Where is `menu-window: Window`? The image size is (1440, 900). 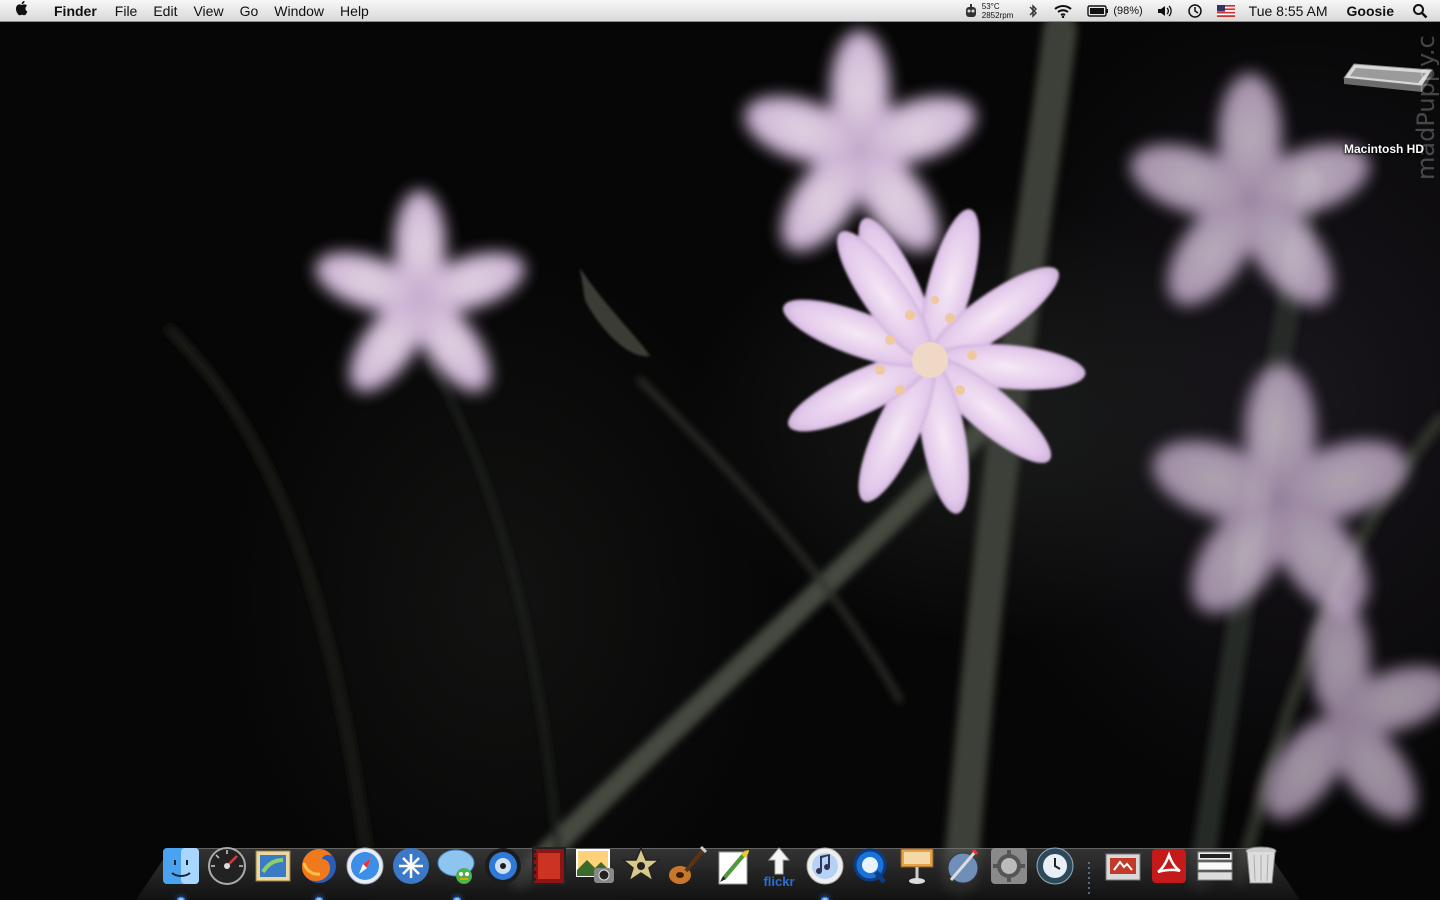 menu-window: Window is located at coordinates (299, 11).